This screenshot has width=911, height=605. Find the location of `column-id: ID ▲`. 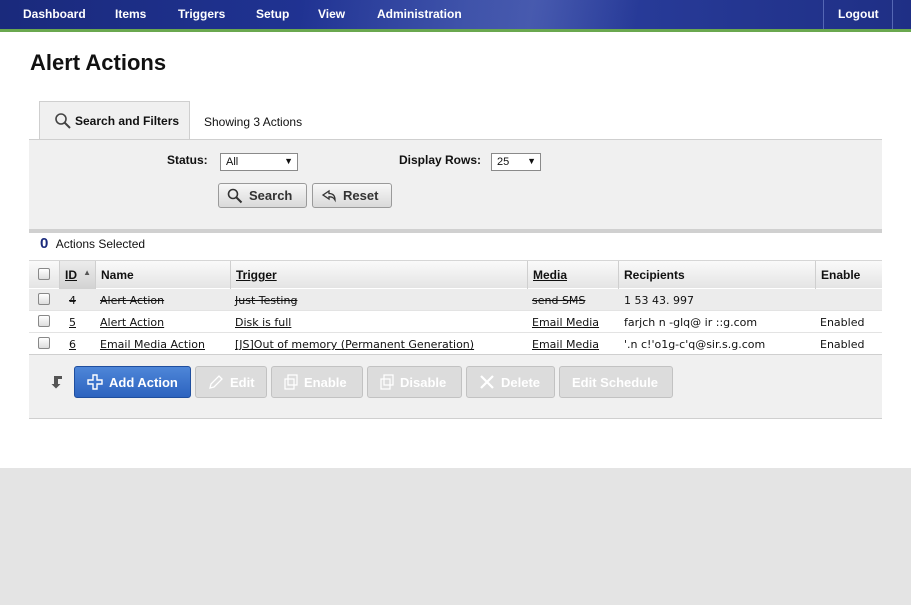

column-id: ID ▲ is located at coordinates (77, 275).